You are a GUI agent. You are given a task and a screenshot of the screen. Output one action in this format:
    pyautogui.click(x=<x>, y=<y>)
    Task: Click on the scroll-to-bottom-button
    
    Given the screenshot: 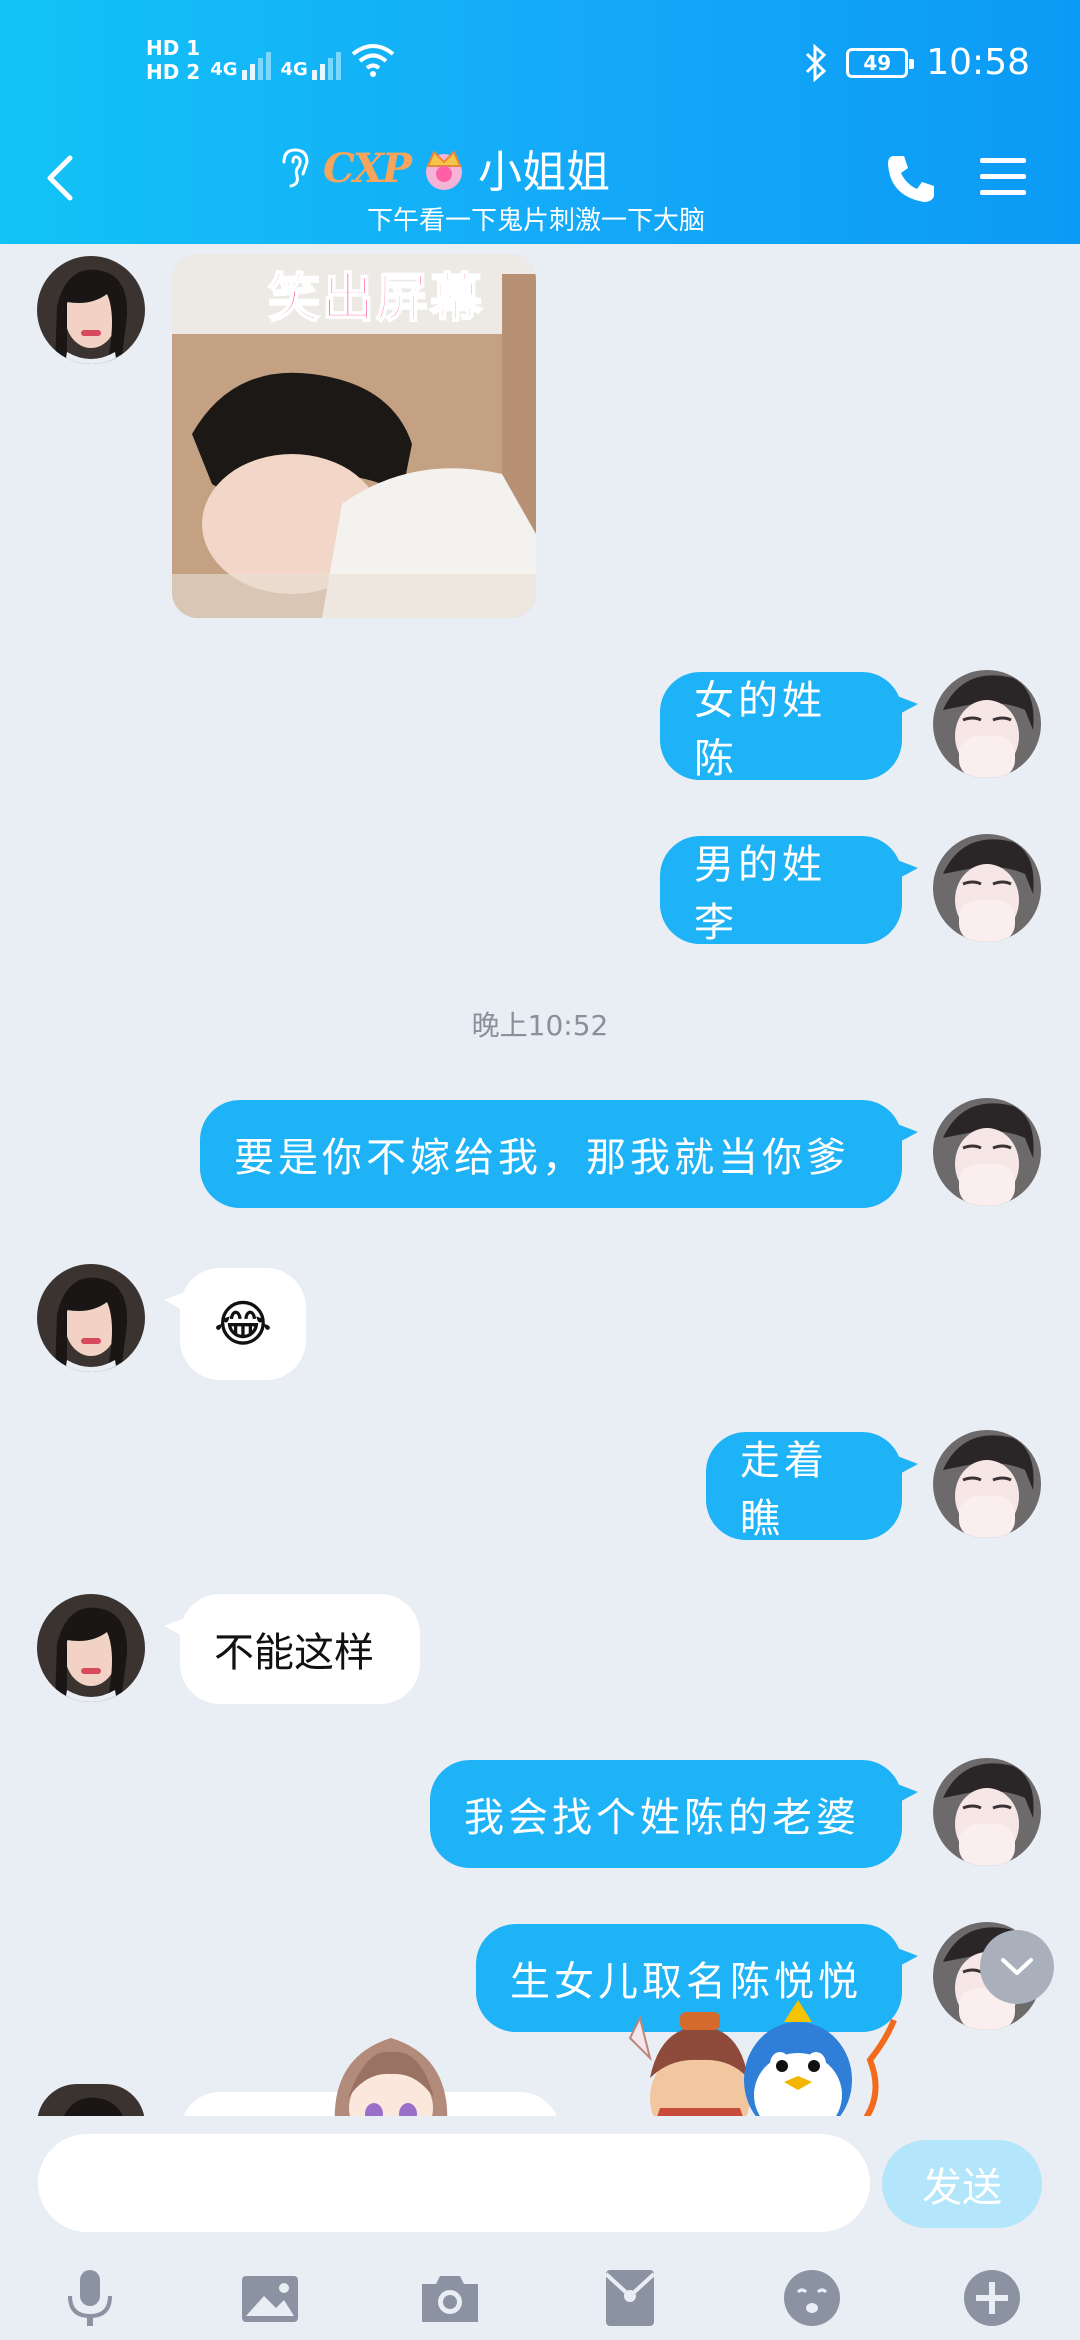 What is the action you would take?
    pyautogui.click(x=1017, y=1967)
    